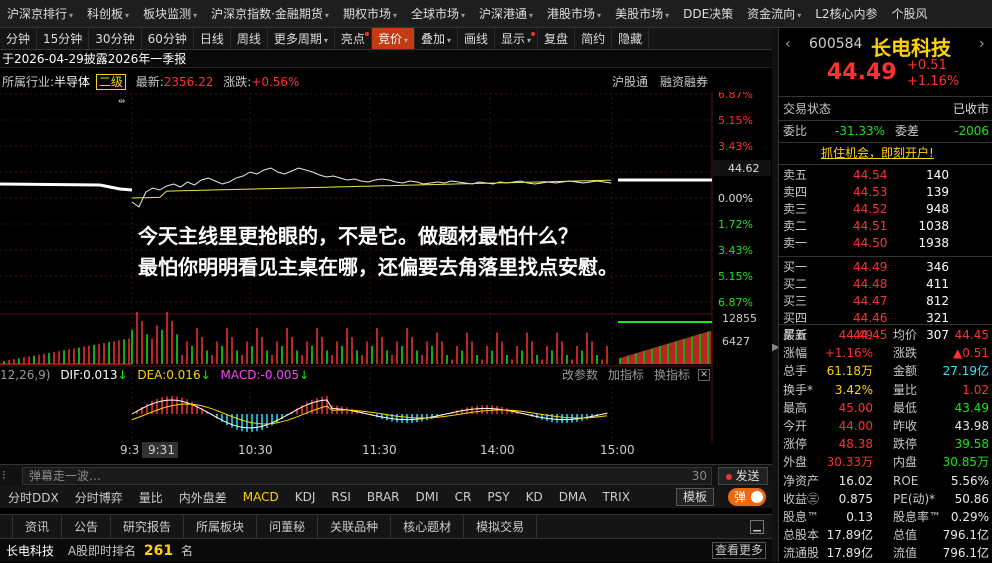 This screenshot has width=992, height=563. Describe the element at coordinates (937, 301) in the screenshot. I see `book-volume: 812` at that location.